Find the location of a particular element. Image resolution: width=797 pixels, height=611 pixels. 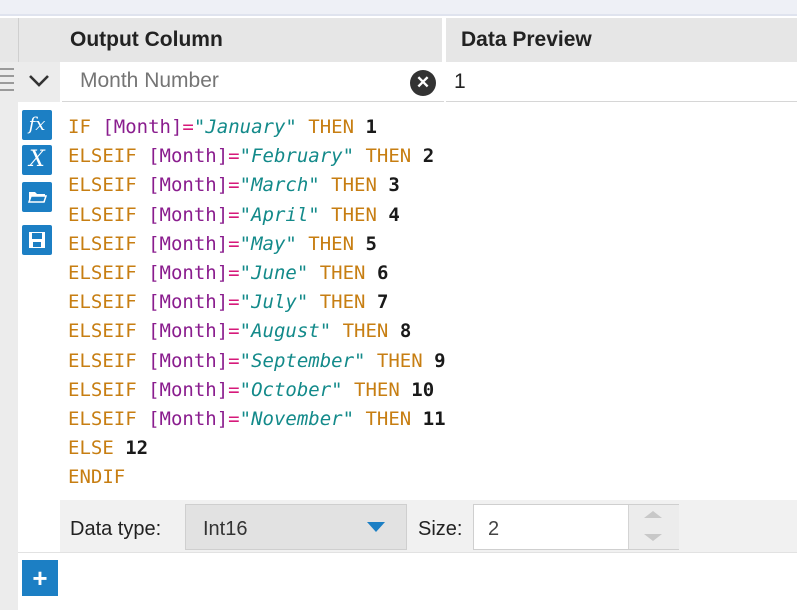

code-token: "July" is located at coordinates (274, 302).